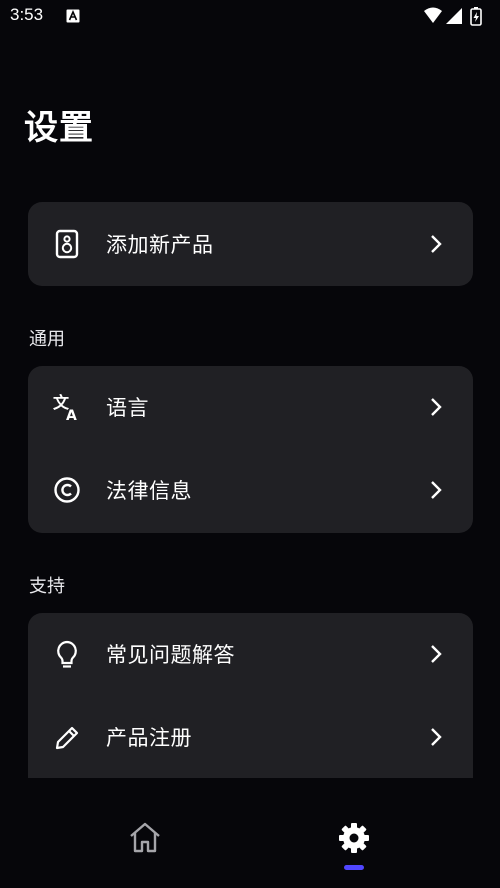 Image resolution: width=500 pixels, height=888 pixels. Describe the element at coordinates (250, 654) in the screenshot. I see `row-faq: 常见问题解答` at that location.